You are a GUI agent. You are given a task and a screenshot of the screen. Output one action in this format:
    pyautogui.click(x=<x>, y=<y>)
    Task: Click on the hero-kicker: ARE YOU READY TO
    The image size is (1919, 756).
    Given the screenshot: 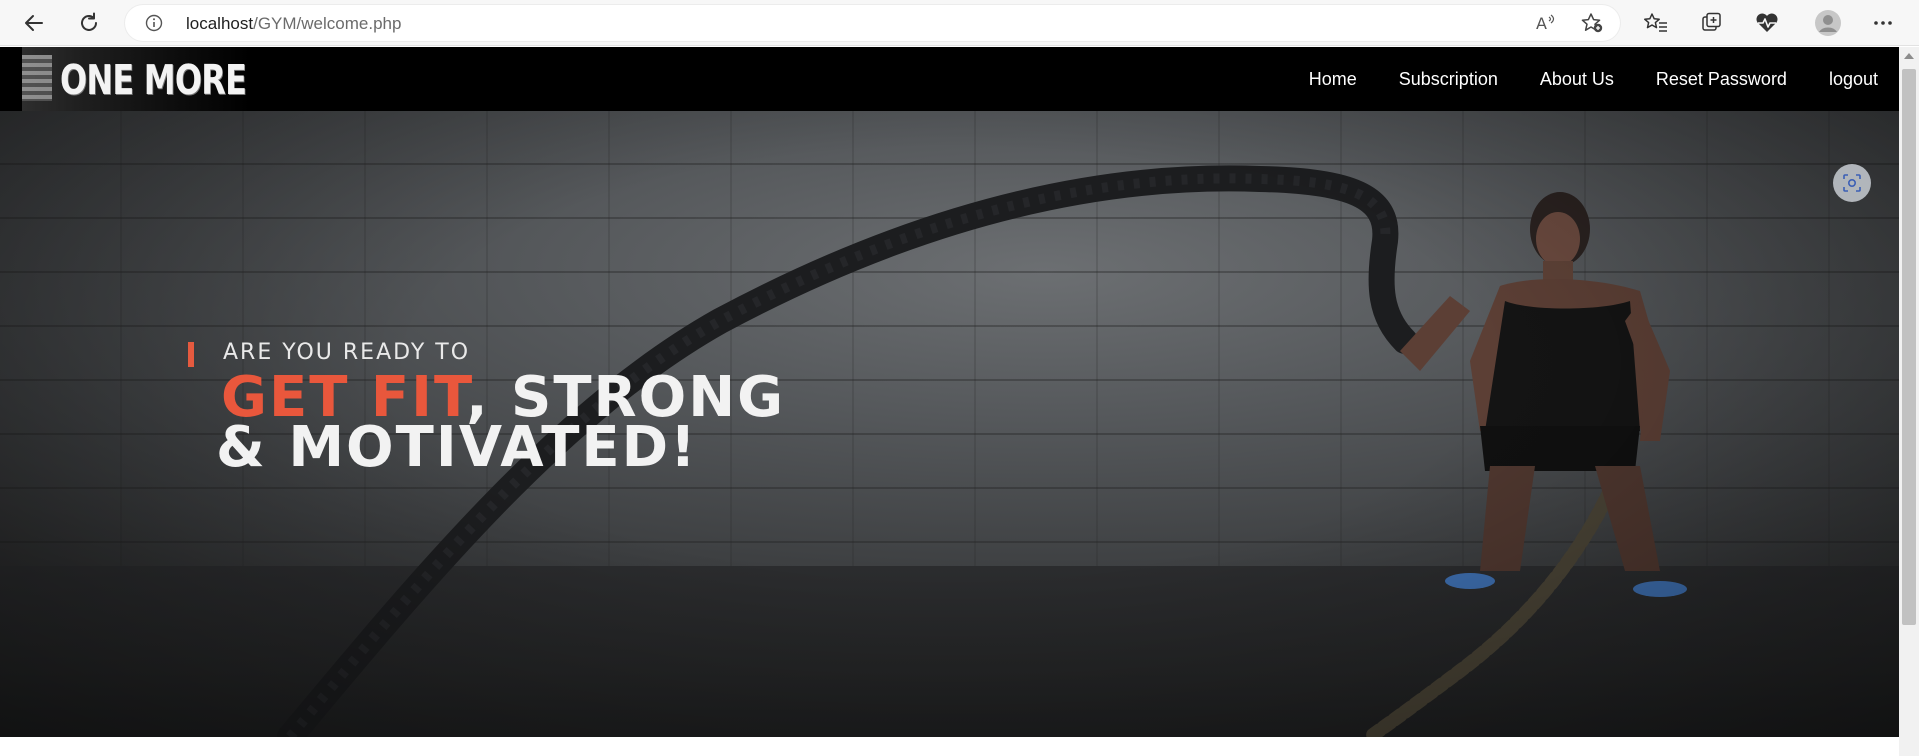 What is the action you would take?
    pyautogui.click(x=347, y=352)
    